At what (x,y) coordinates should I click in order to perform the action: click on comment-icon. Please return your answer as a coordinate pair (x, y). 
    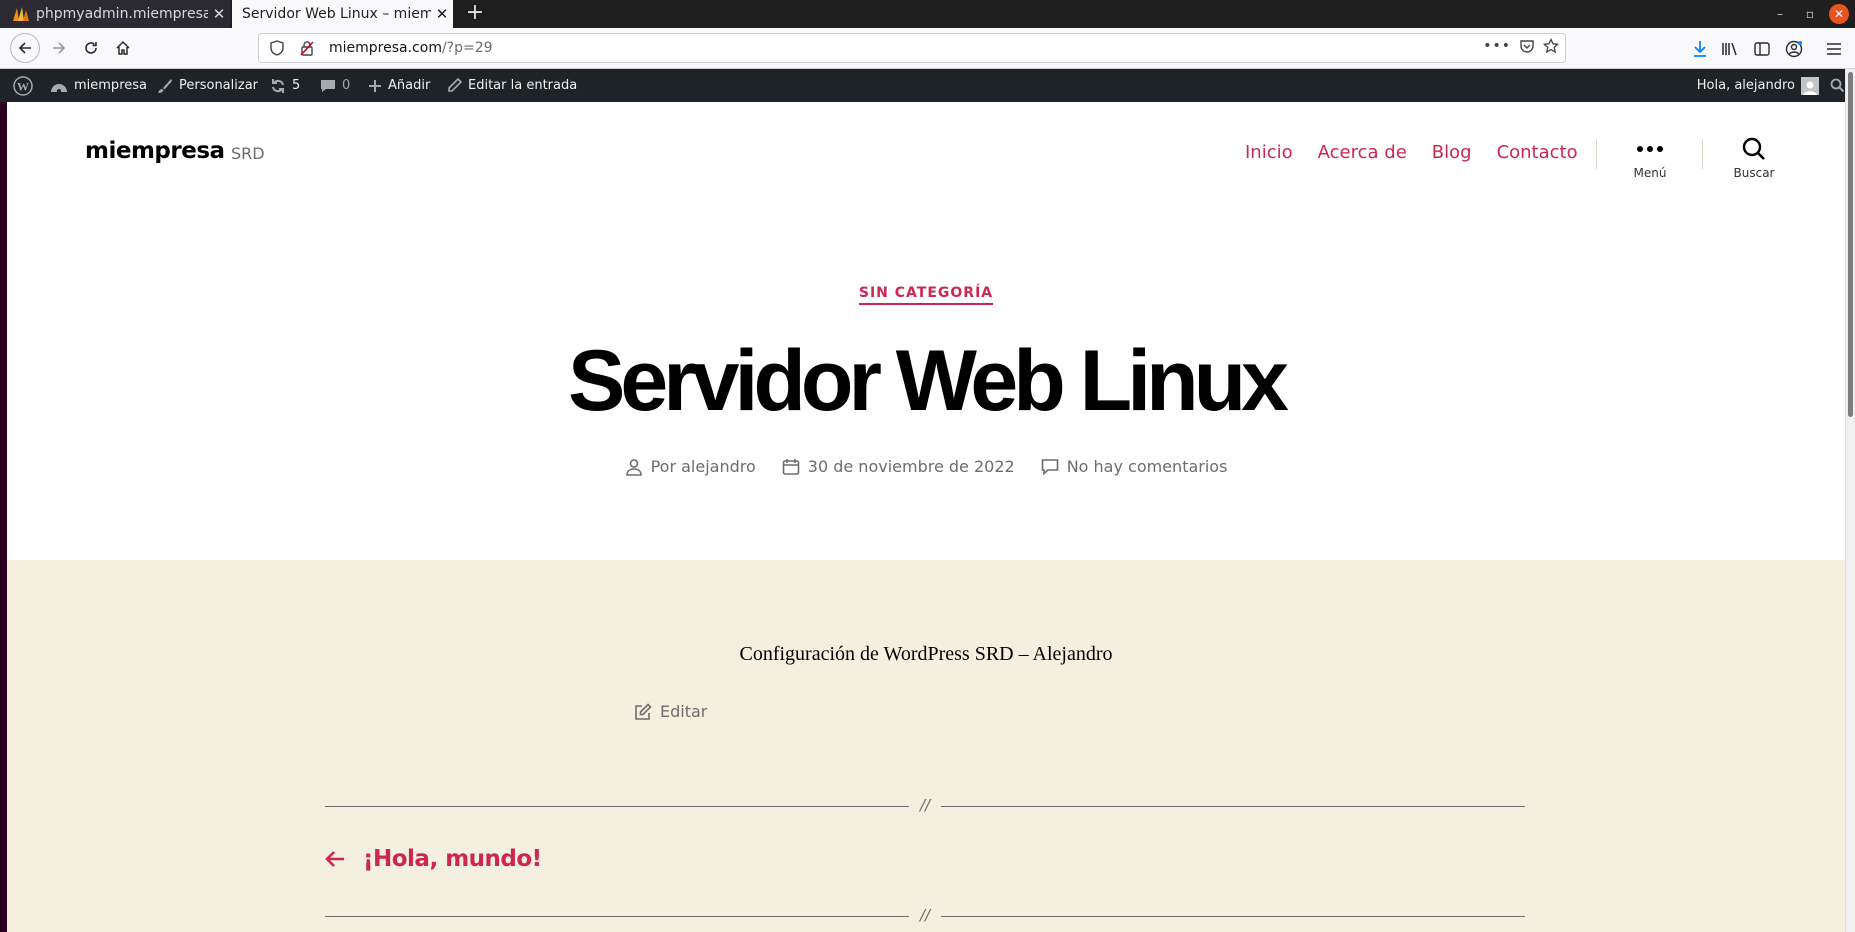
    Looking at the image, I should click on (1049, 466).